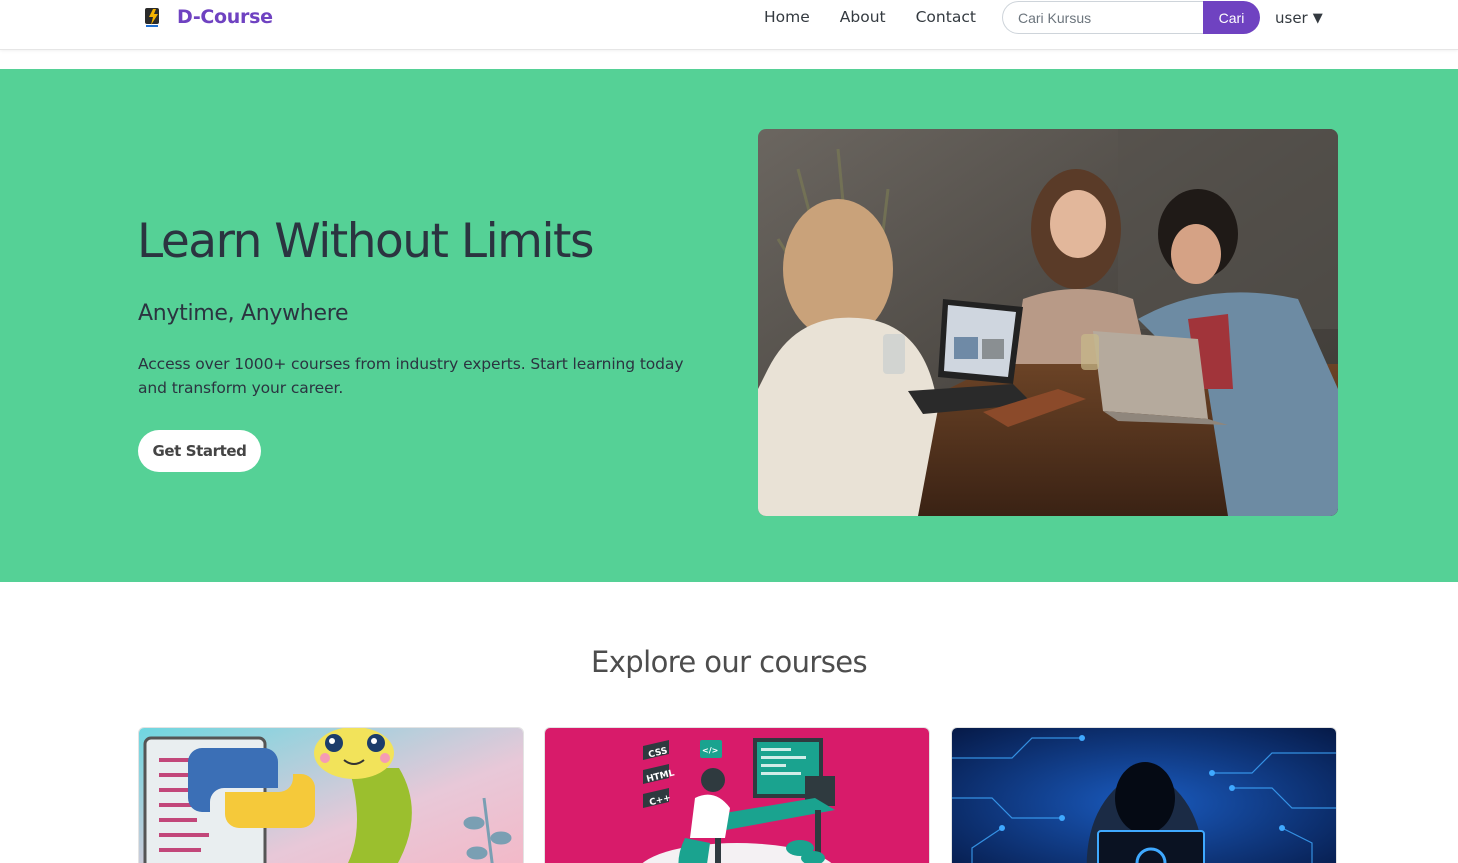  Describe the element at coordinates (946, 17) in the screenshot. I see `nav-link-contact: Contact` at that location.